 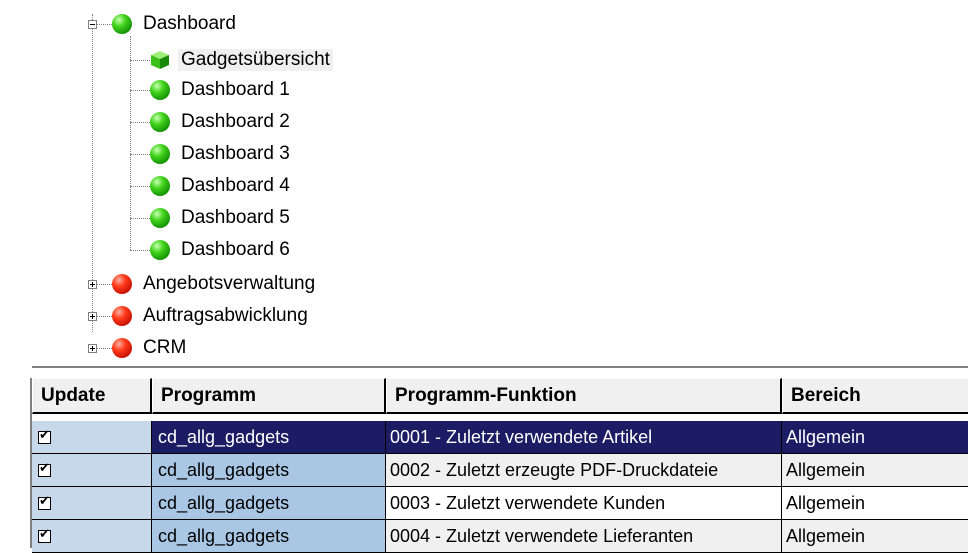 What do you see at coordinates (165, 347) in the screenshot?
I see `tree-node-label: CRM` at bounding box center [165, 347].